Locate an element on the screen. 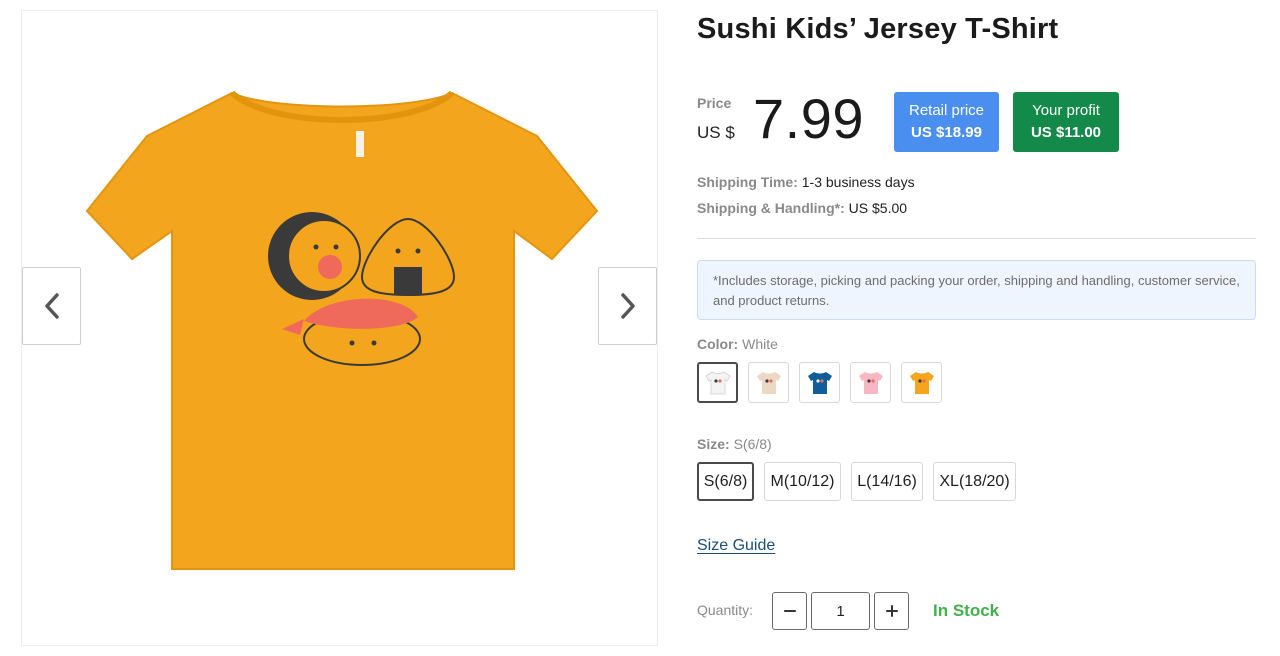 This screenshot has width=1280, height=656. color-swatch-white is located at coordinates (717, 382).